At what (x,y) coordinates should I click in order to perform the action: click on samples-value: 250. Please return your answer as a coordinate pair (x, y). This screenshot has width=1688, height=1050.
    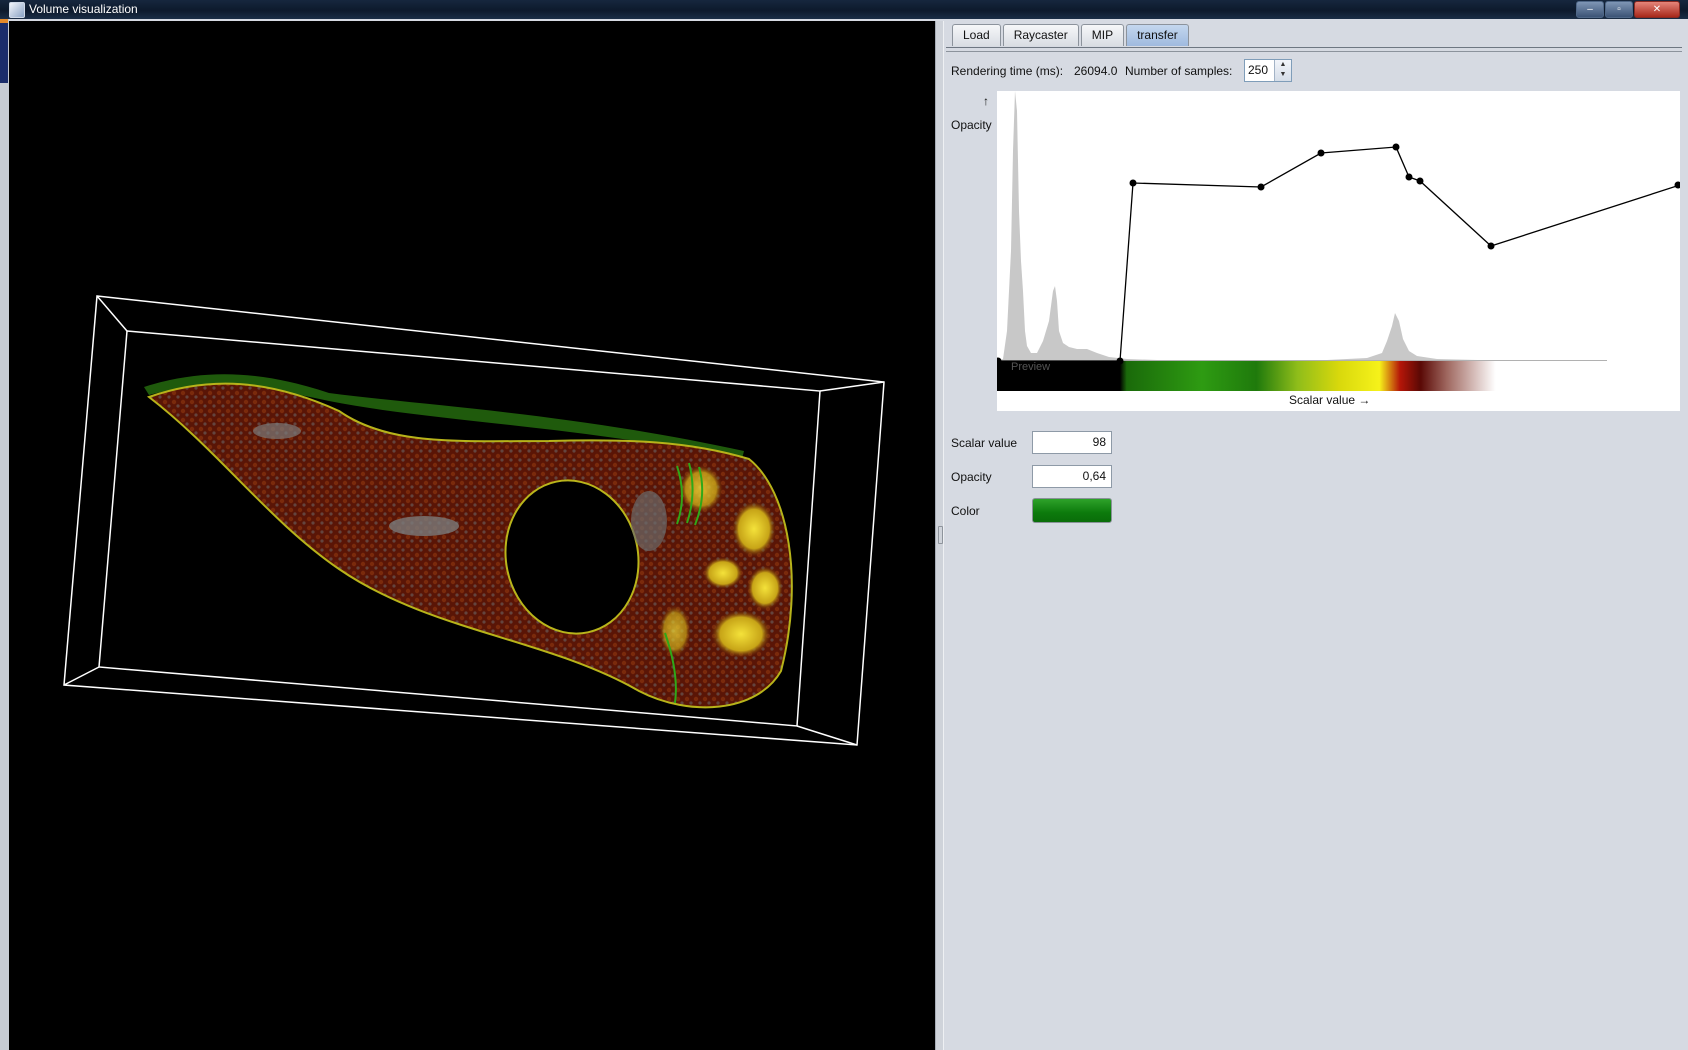
    Looking at the image, I should click on (1258, 70).